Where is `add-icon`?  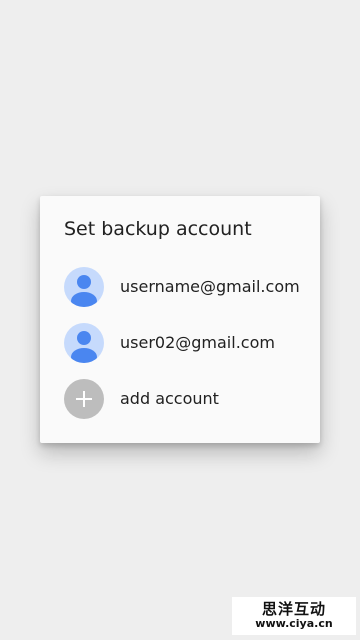 add-icon is located at coordinates (84, 399).